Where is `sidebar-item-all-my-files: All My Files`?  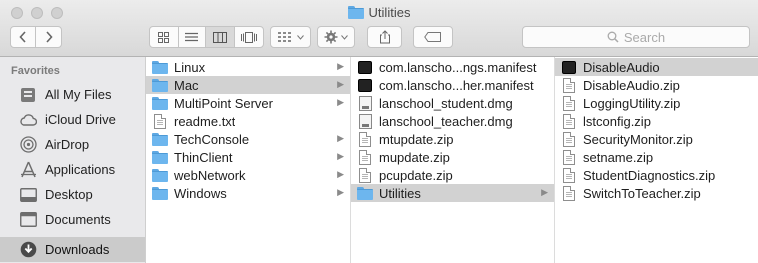 sidebar-item-all-my-files: All My Files is located at coordinates (72, 94).